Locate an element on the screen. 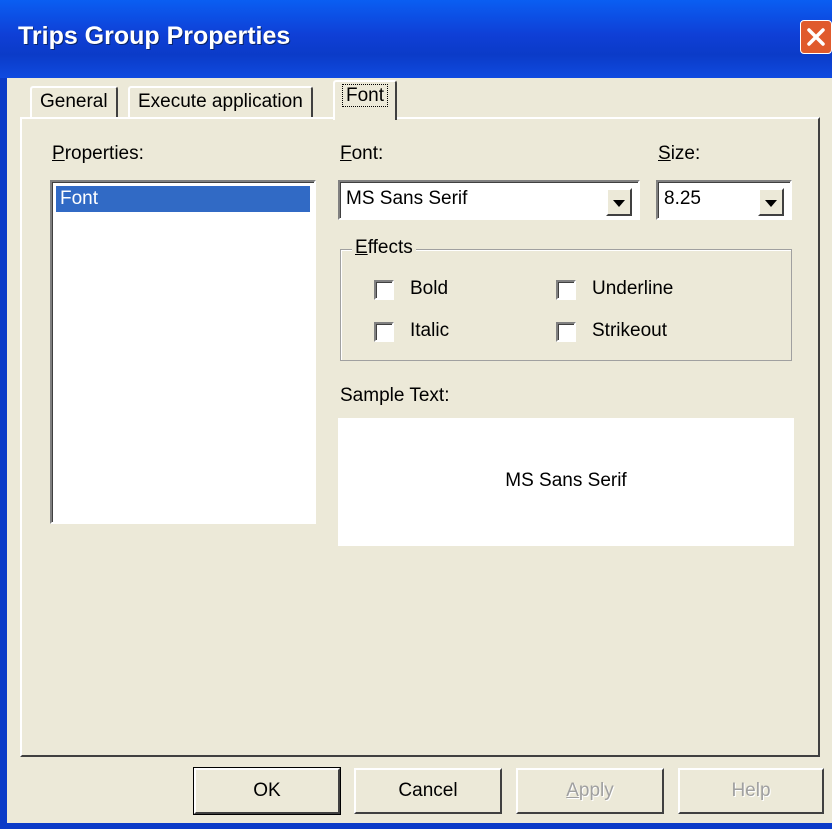 The image size is (832, 829). tab-font: Font is located at coordinates (365, 100).